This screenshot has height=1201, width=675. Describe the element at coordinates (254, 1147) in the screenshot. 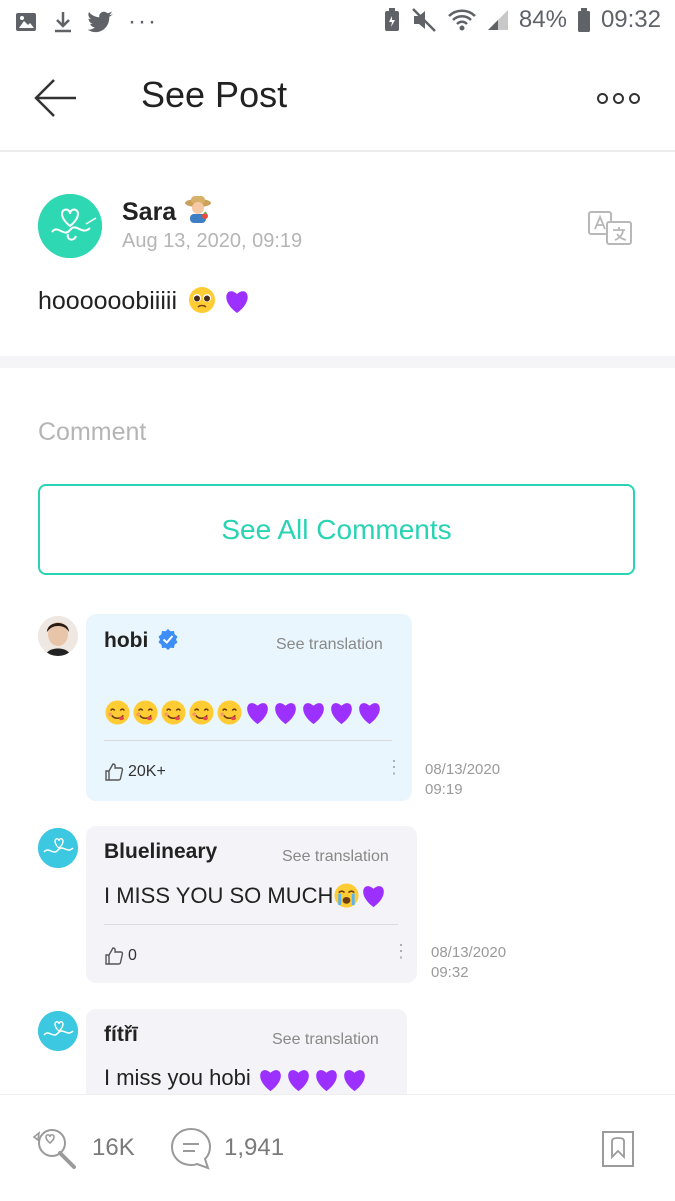

I see `comment-count: 1,941` at that location.